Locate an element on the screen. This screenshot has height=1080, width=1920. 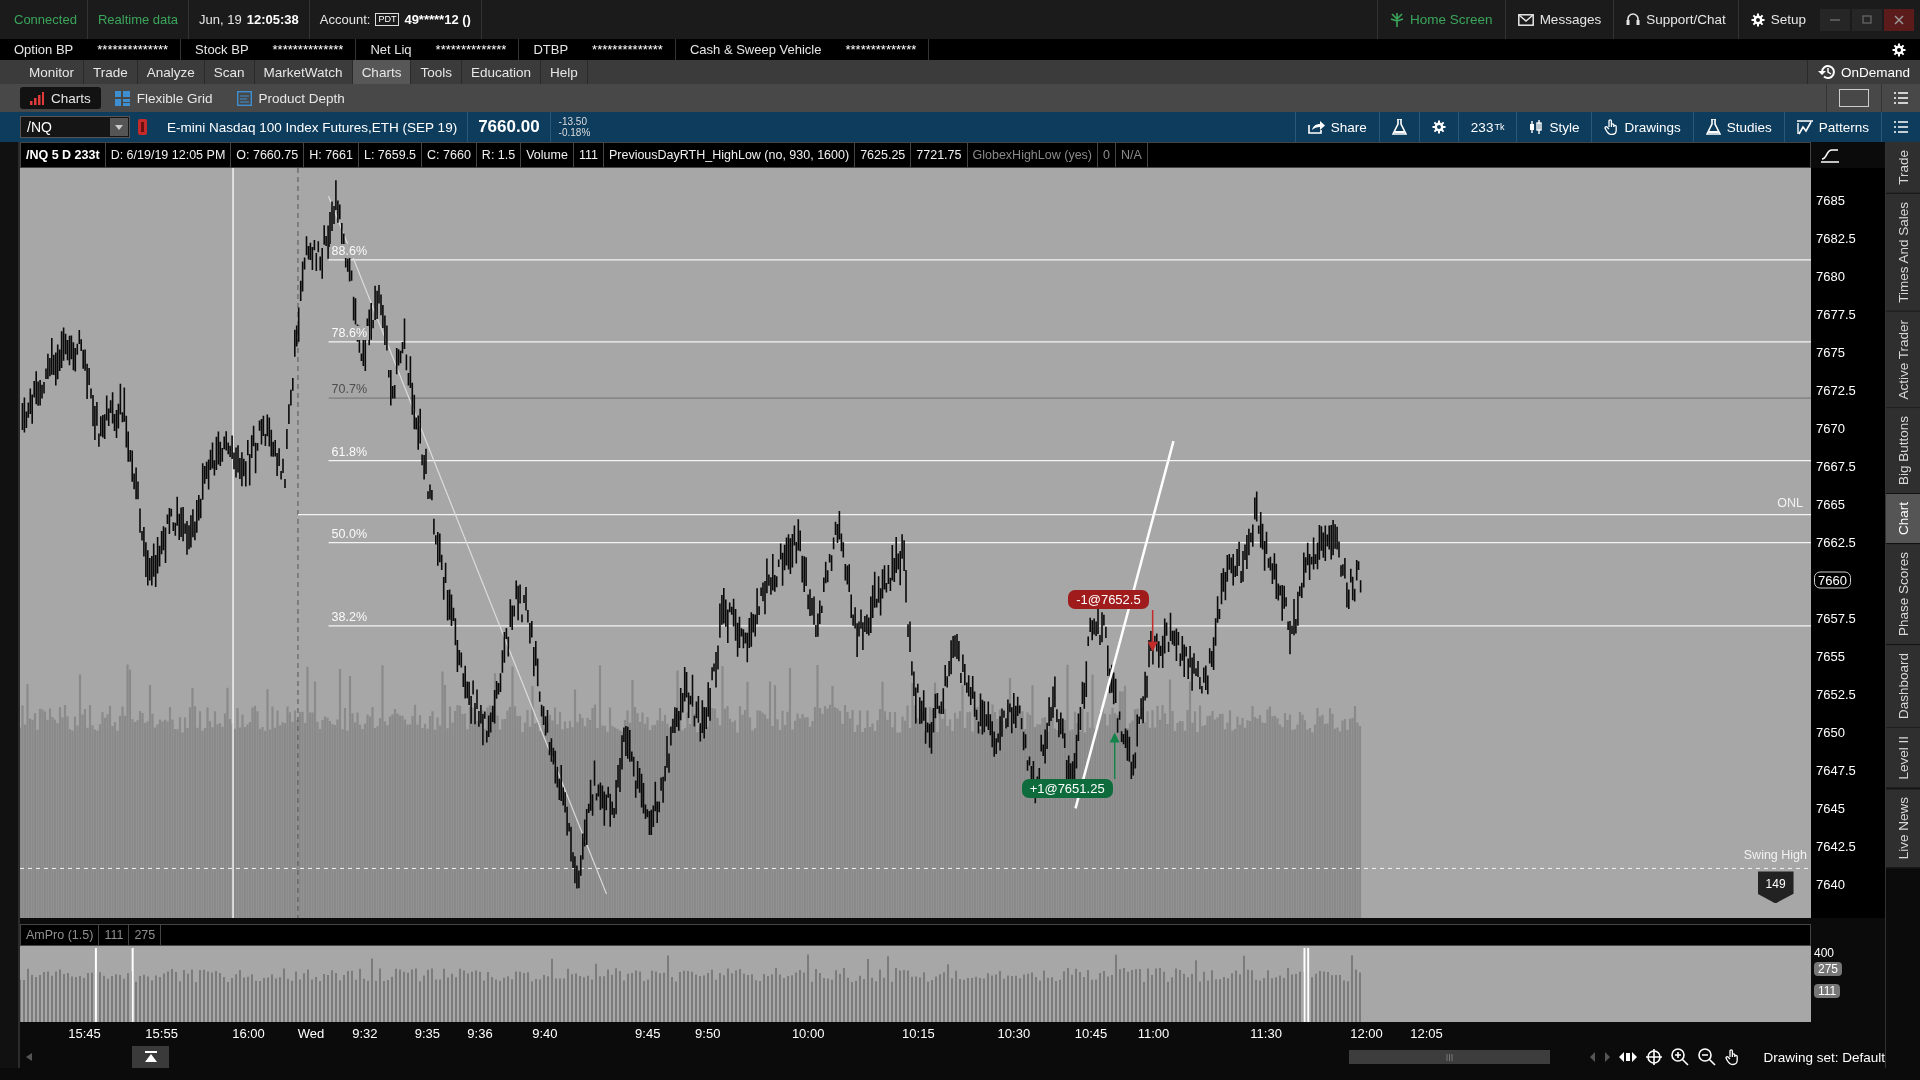
price-scale-icon is located at coordinates (1830, 155).